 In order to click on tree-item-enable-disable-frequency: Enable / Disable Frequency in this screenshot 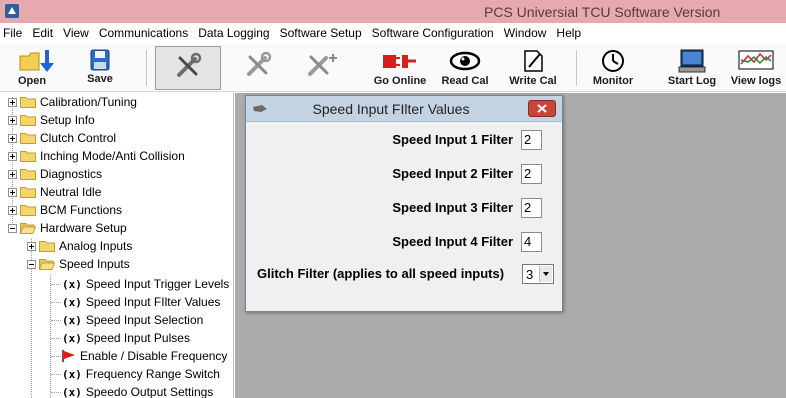, I will do `click(144, 356)`.